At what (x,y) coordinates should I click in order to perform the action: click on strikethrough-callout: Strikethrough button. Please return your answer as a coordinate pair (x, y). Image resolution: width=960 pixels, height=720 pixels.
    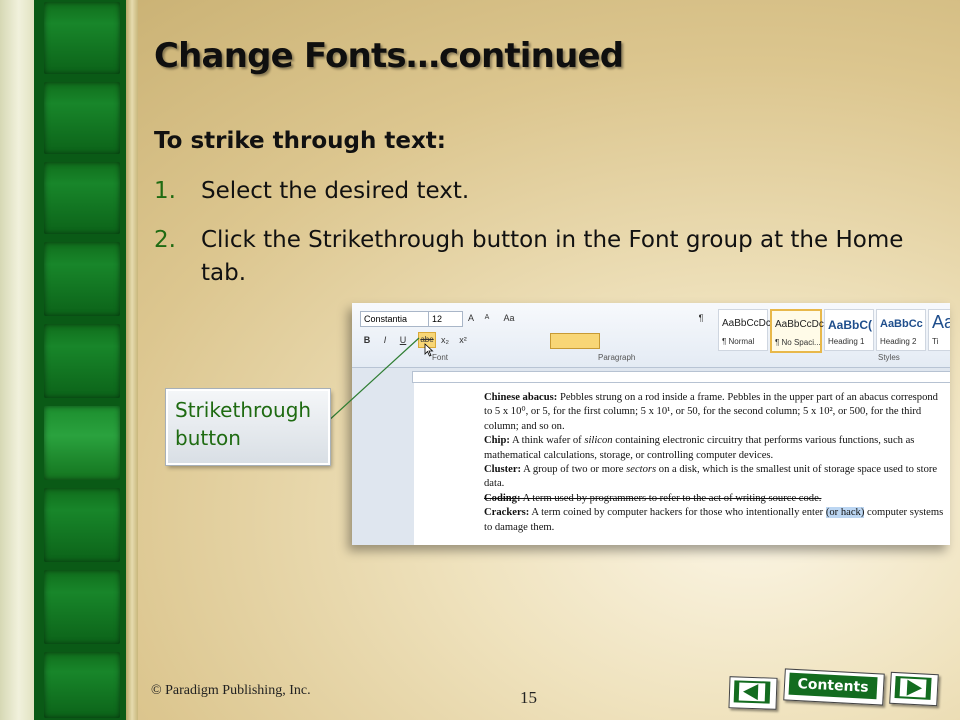
    Looking at the image, I should click on (248, 427).